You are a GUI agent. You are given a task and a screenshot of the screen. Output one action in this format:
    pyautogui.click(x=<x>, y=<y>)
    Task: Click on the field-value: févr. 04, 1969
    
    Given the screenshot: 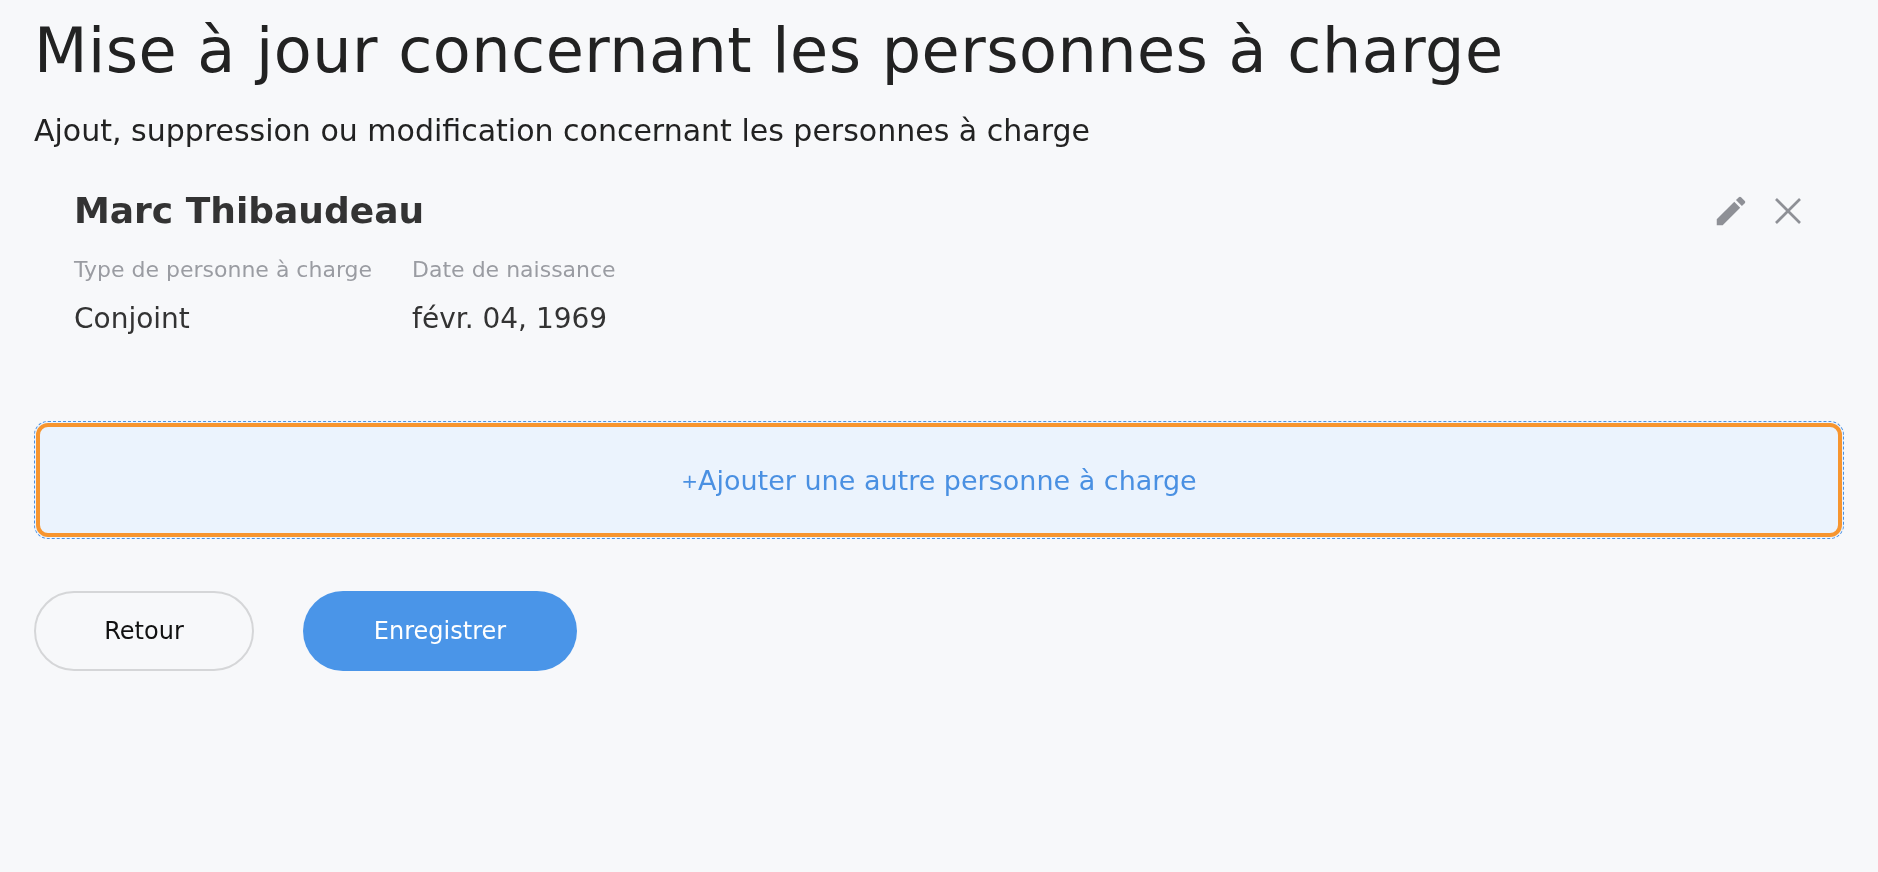 What is the action you would take?
    pyautogui.click(x=510, y=318)
    